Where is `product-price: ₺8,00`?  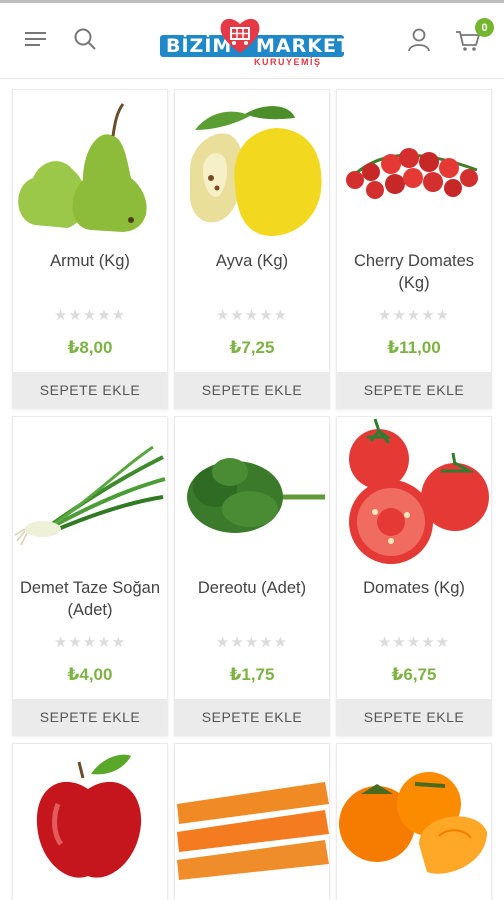 product-price: ₺8,00 is located at coordinates (90, 347).